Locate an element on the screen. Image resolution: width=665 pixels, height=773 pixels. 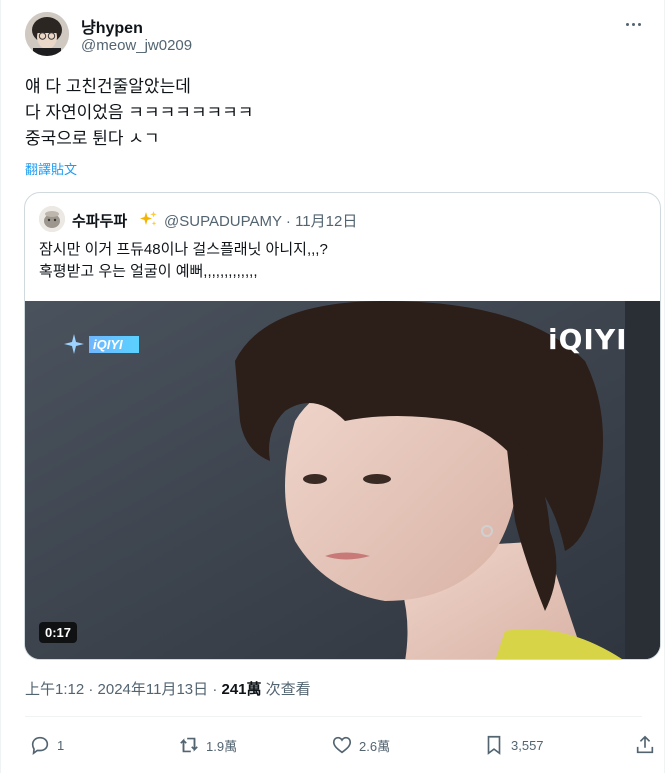
author-handle: @meow_jw0209 is located at coordinates (136, 45).